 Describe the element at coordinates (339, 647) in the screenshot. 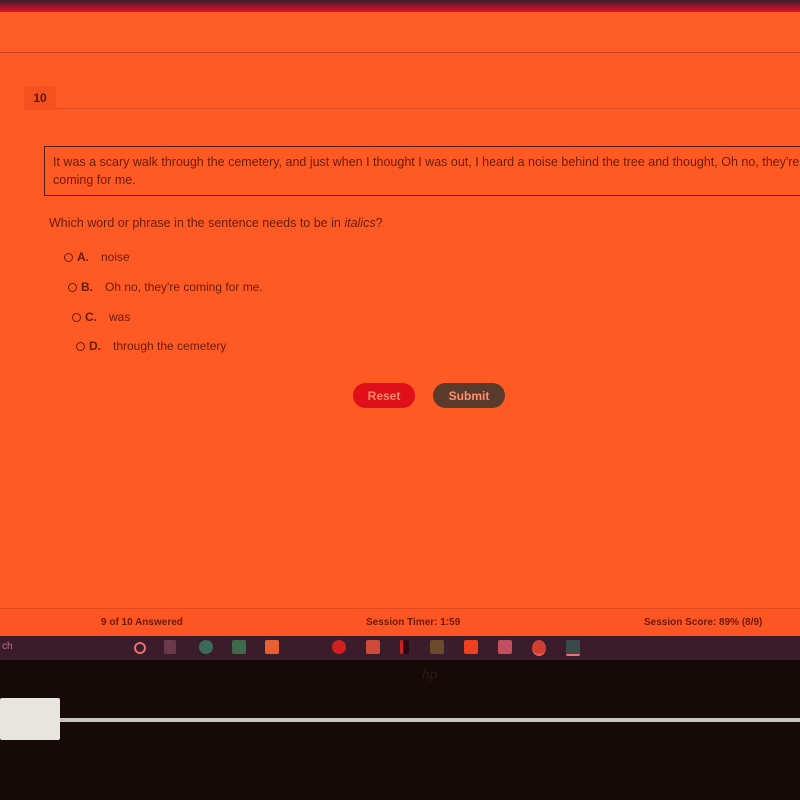

I see `expressvpn-icon` at that location.